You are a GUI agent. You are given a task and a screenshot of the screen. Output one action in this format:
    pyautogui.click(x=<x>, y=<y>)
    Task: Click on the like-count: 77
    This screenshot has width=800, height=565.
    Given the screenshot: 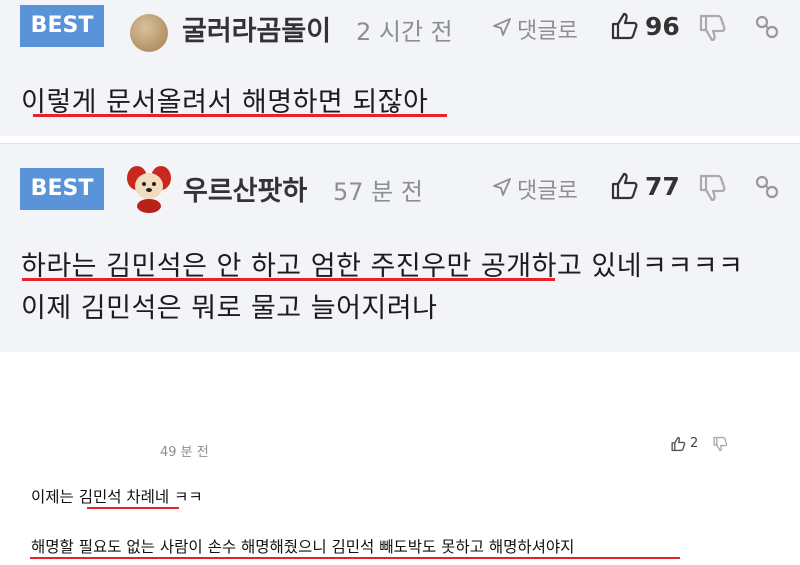 What is the action you would take?
    pyautogui.click(x=662, y=186)
    